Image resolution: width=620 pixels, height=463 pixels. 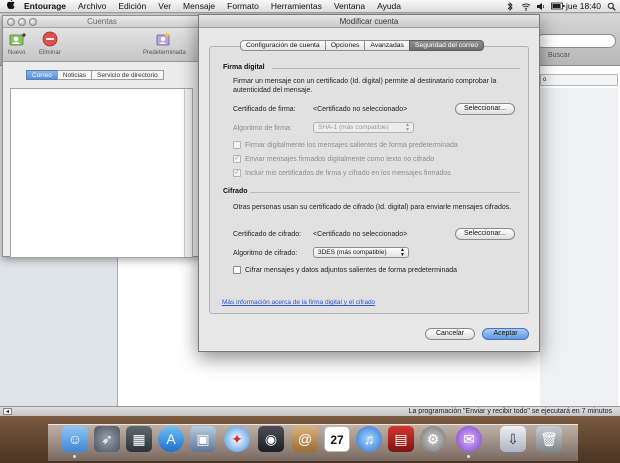 What do you see at coordinates (549, 439) in the screenshot?
I see `trash-icon: 🗑` at bounding box center [549, 439].